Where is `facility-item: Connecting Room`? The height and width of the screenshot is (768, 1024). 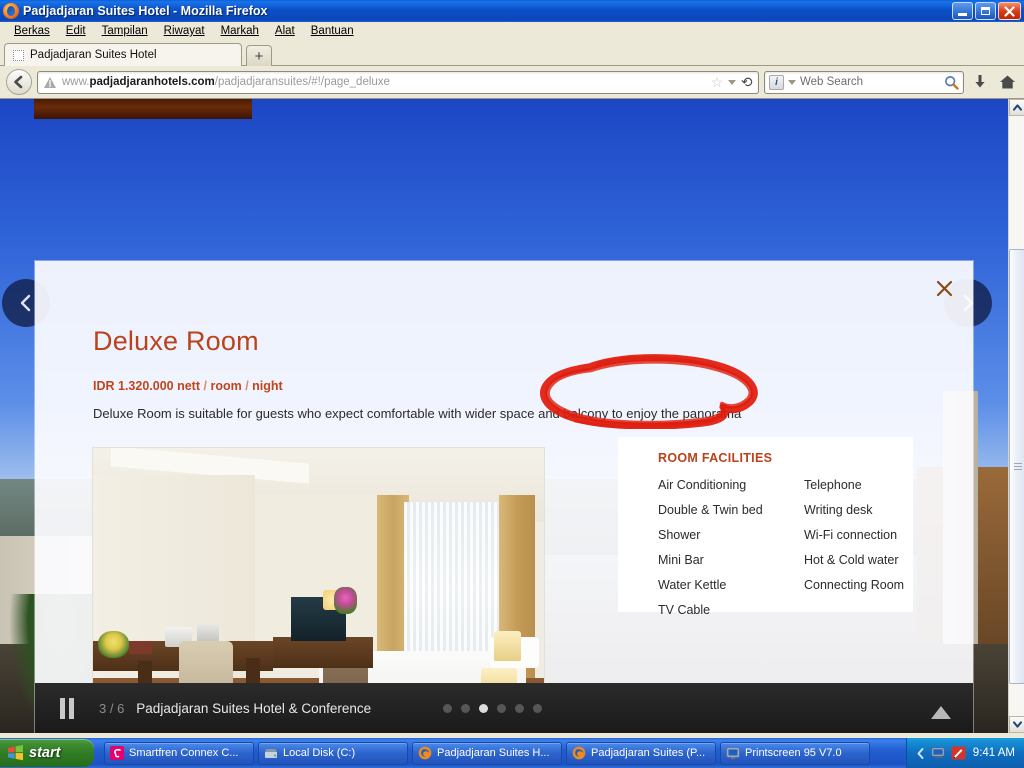
facility-item: Connecting Room is located at coordinates (854, 585).